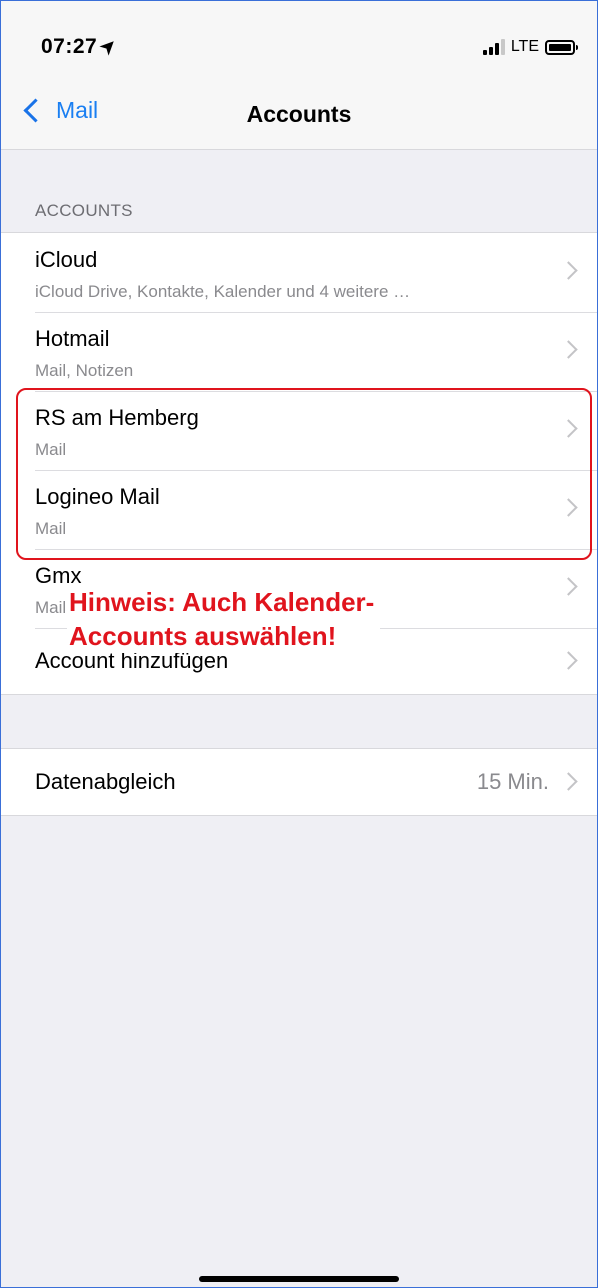 Image resolution: width=598 pixels, height=1288 pixels. What do you see at coordinates (203, 636) in the screenshot?
I see `annotation-line-2: Accounts auswählen!` at bounding box center [203, 636].